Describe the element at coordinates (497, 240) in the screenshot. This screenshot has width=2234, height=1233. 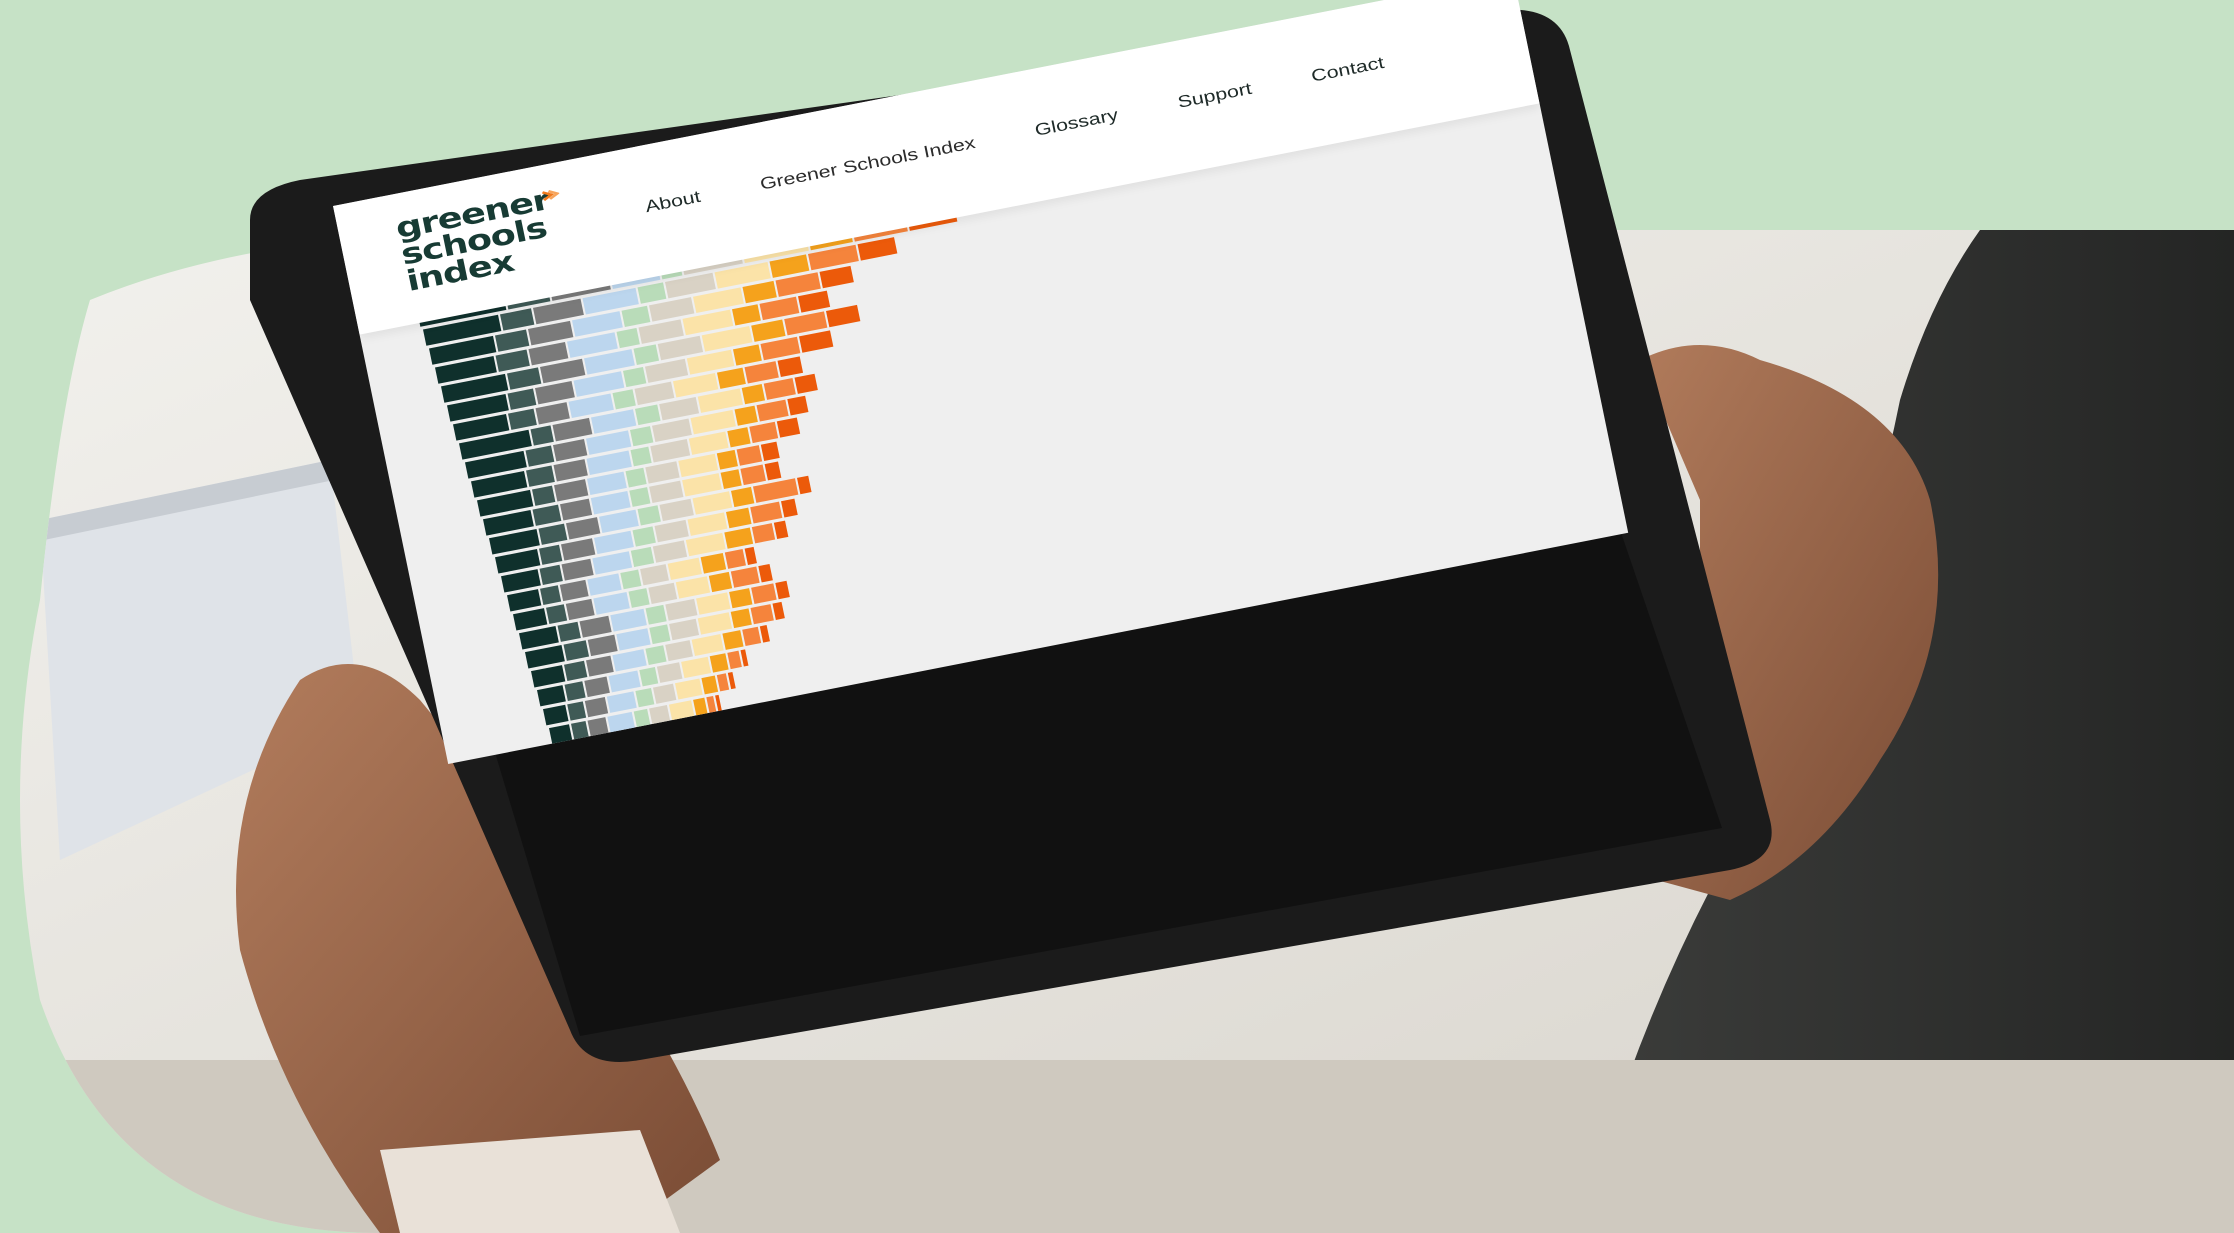
I see `site-logo: greener schools index` at that location.